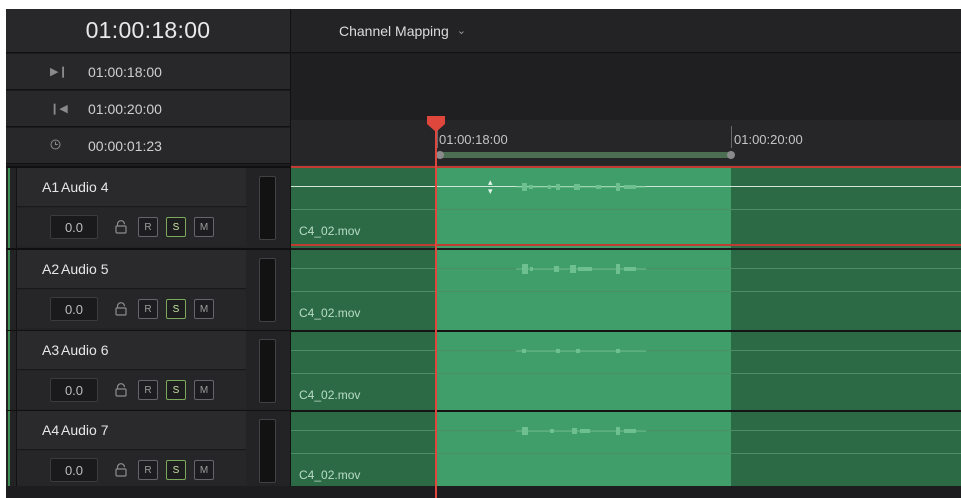  What do you see at coordinates (51, 187) in the screenshot?
I see `track-id: A1` at bounding box center [51, 187].